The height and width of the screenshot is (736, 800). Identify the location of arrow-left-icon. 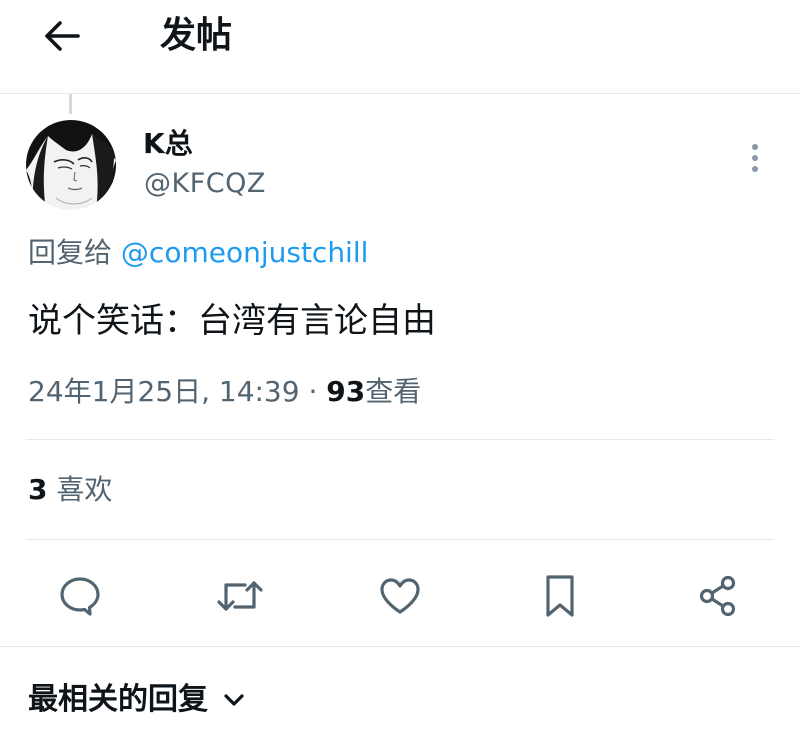
(62, 36).